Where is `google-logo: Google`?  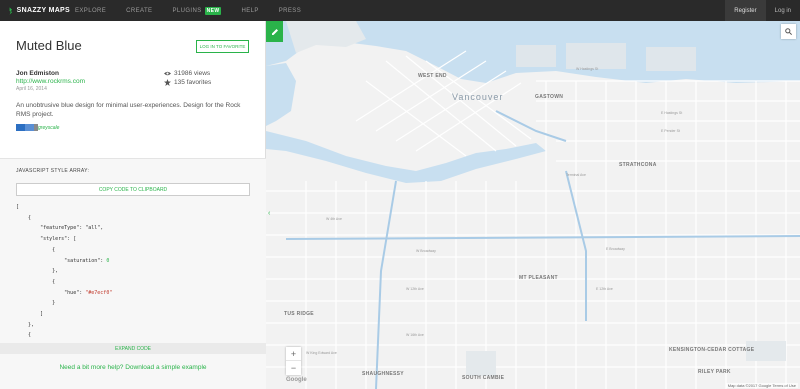
google-logo: Google is located at coordinates (296, 380).